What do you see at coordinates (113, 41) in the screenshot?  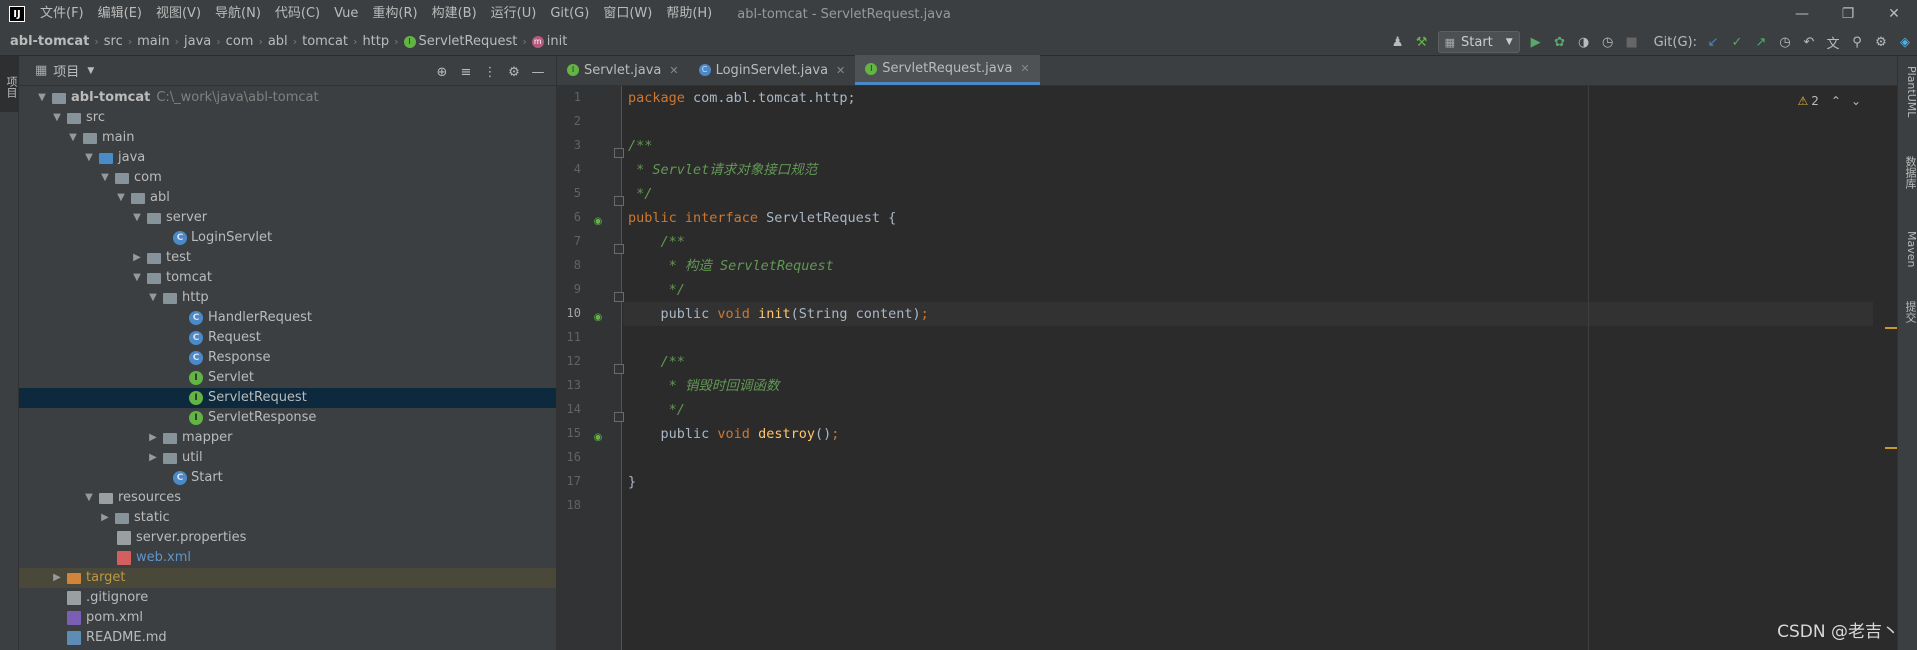 I see `breadcrumb-src: src` at bounding box center [113, 41].